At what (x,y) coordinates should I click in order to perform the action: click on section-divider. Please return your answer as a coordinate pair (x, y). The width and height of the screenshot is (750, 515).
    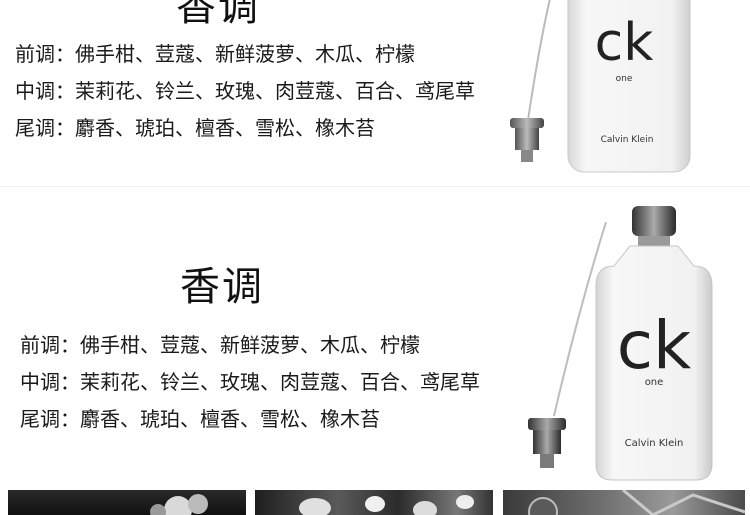
    Looking at the image, I should click on (375, 186).